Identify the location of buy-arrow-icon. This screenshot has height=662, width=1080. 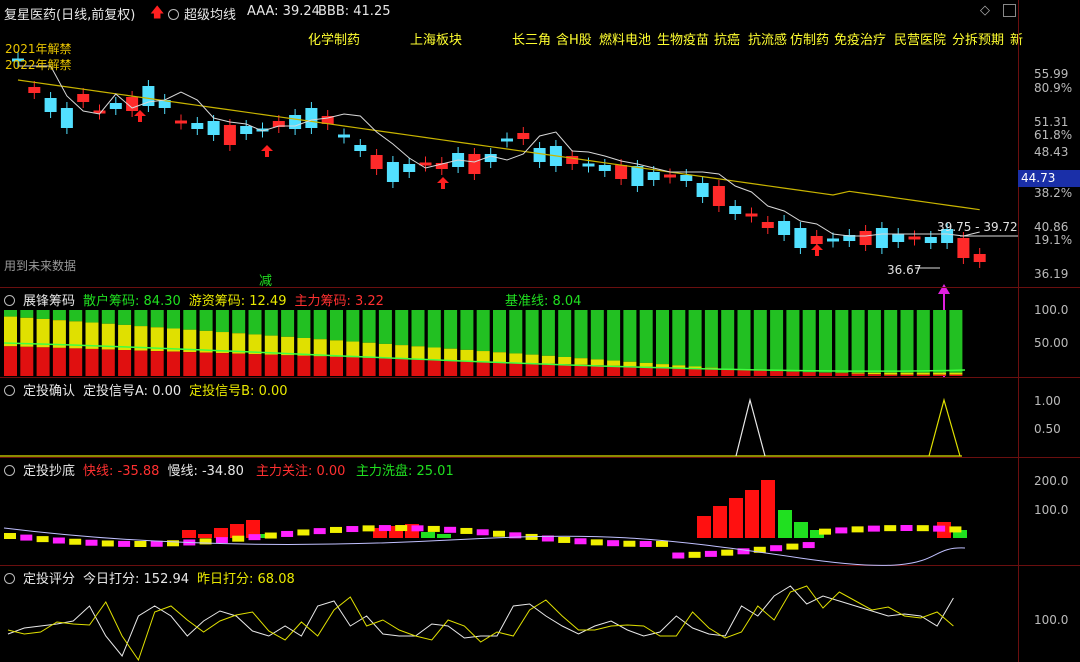
(817, 250).